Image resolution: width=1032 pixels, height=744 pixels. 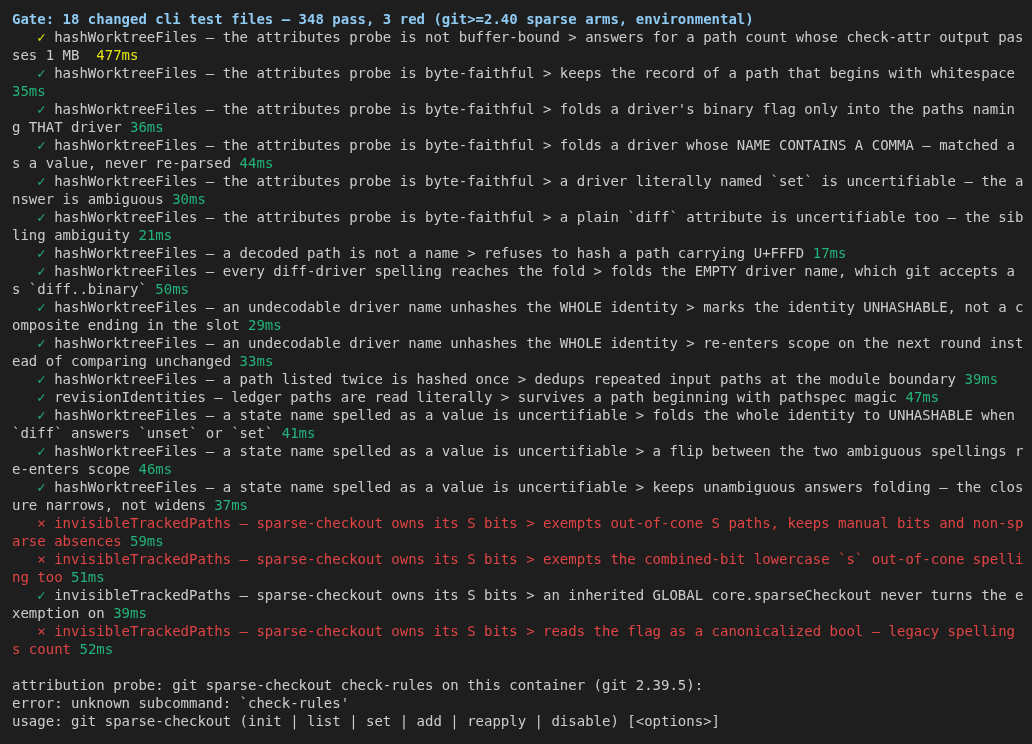 I want to click on test-result-line: × invisibleTrackedPaths — sparse-checkout owns its S bits > exempts the combined-bit lowercase `s` out-of-cone spelling too 51ms, so click(x=518, y=568).